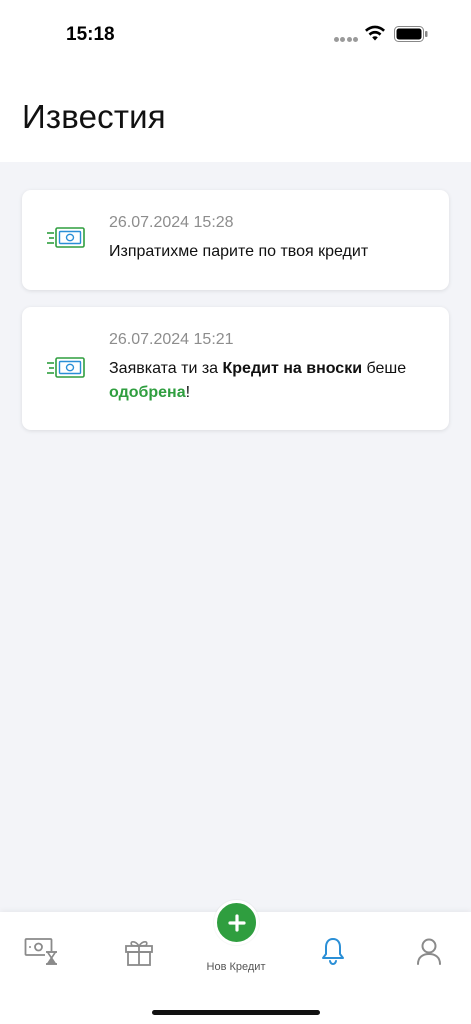 The height and width of the screenshot is (1024, 471). What do you see at coordinates (236, 967) in the screenshot?
I see `new-credit-label: Нов Кредит` at bounding box center [236, 967].